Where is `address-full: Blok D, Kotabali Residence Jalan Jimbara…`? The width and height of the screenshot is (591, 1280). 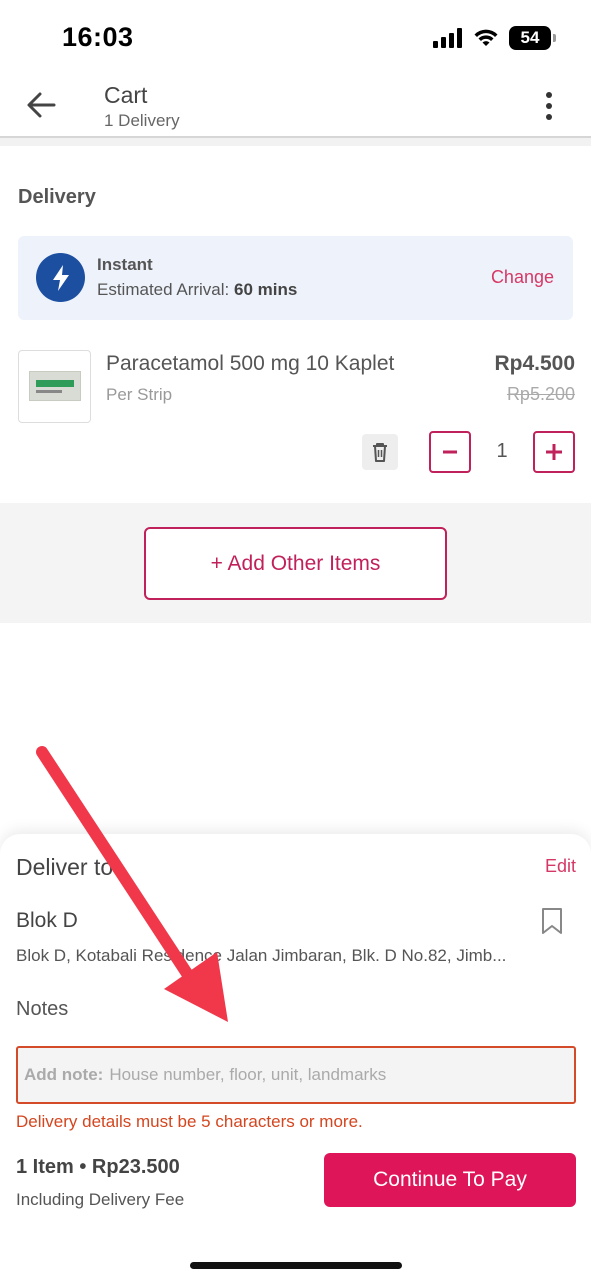 address-full: Blok D, Kotabali Residence Jalan Jimbara… is located at coordinates (261, 955).